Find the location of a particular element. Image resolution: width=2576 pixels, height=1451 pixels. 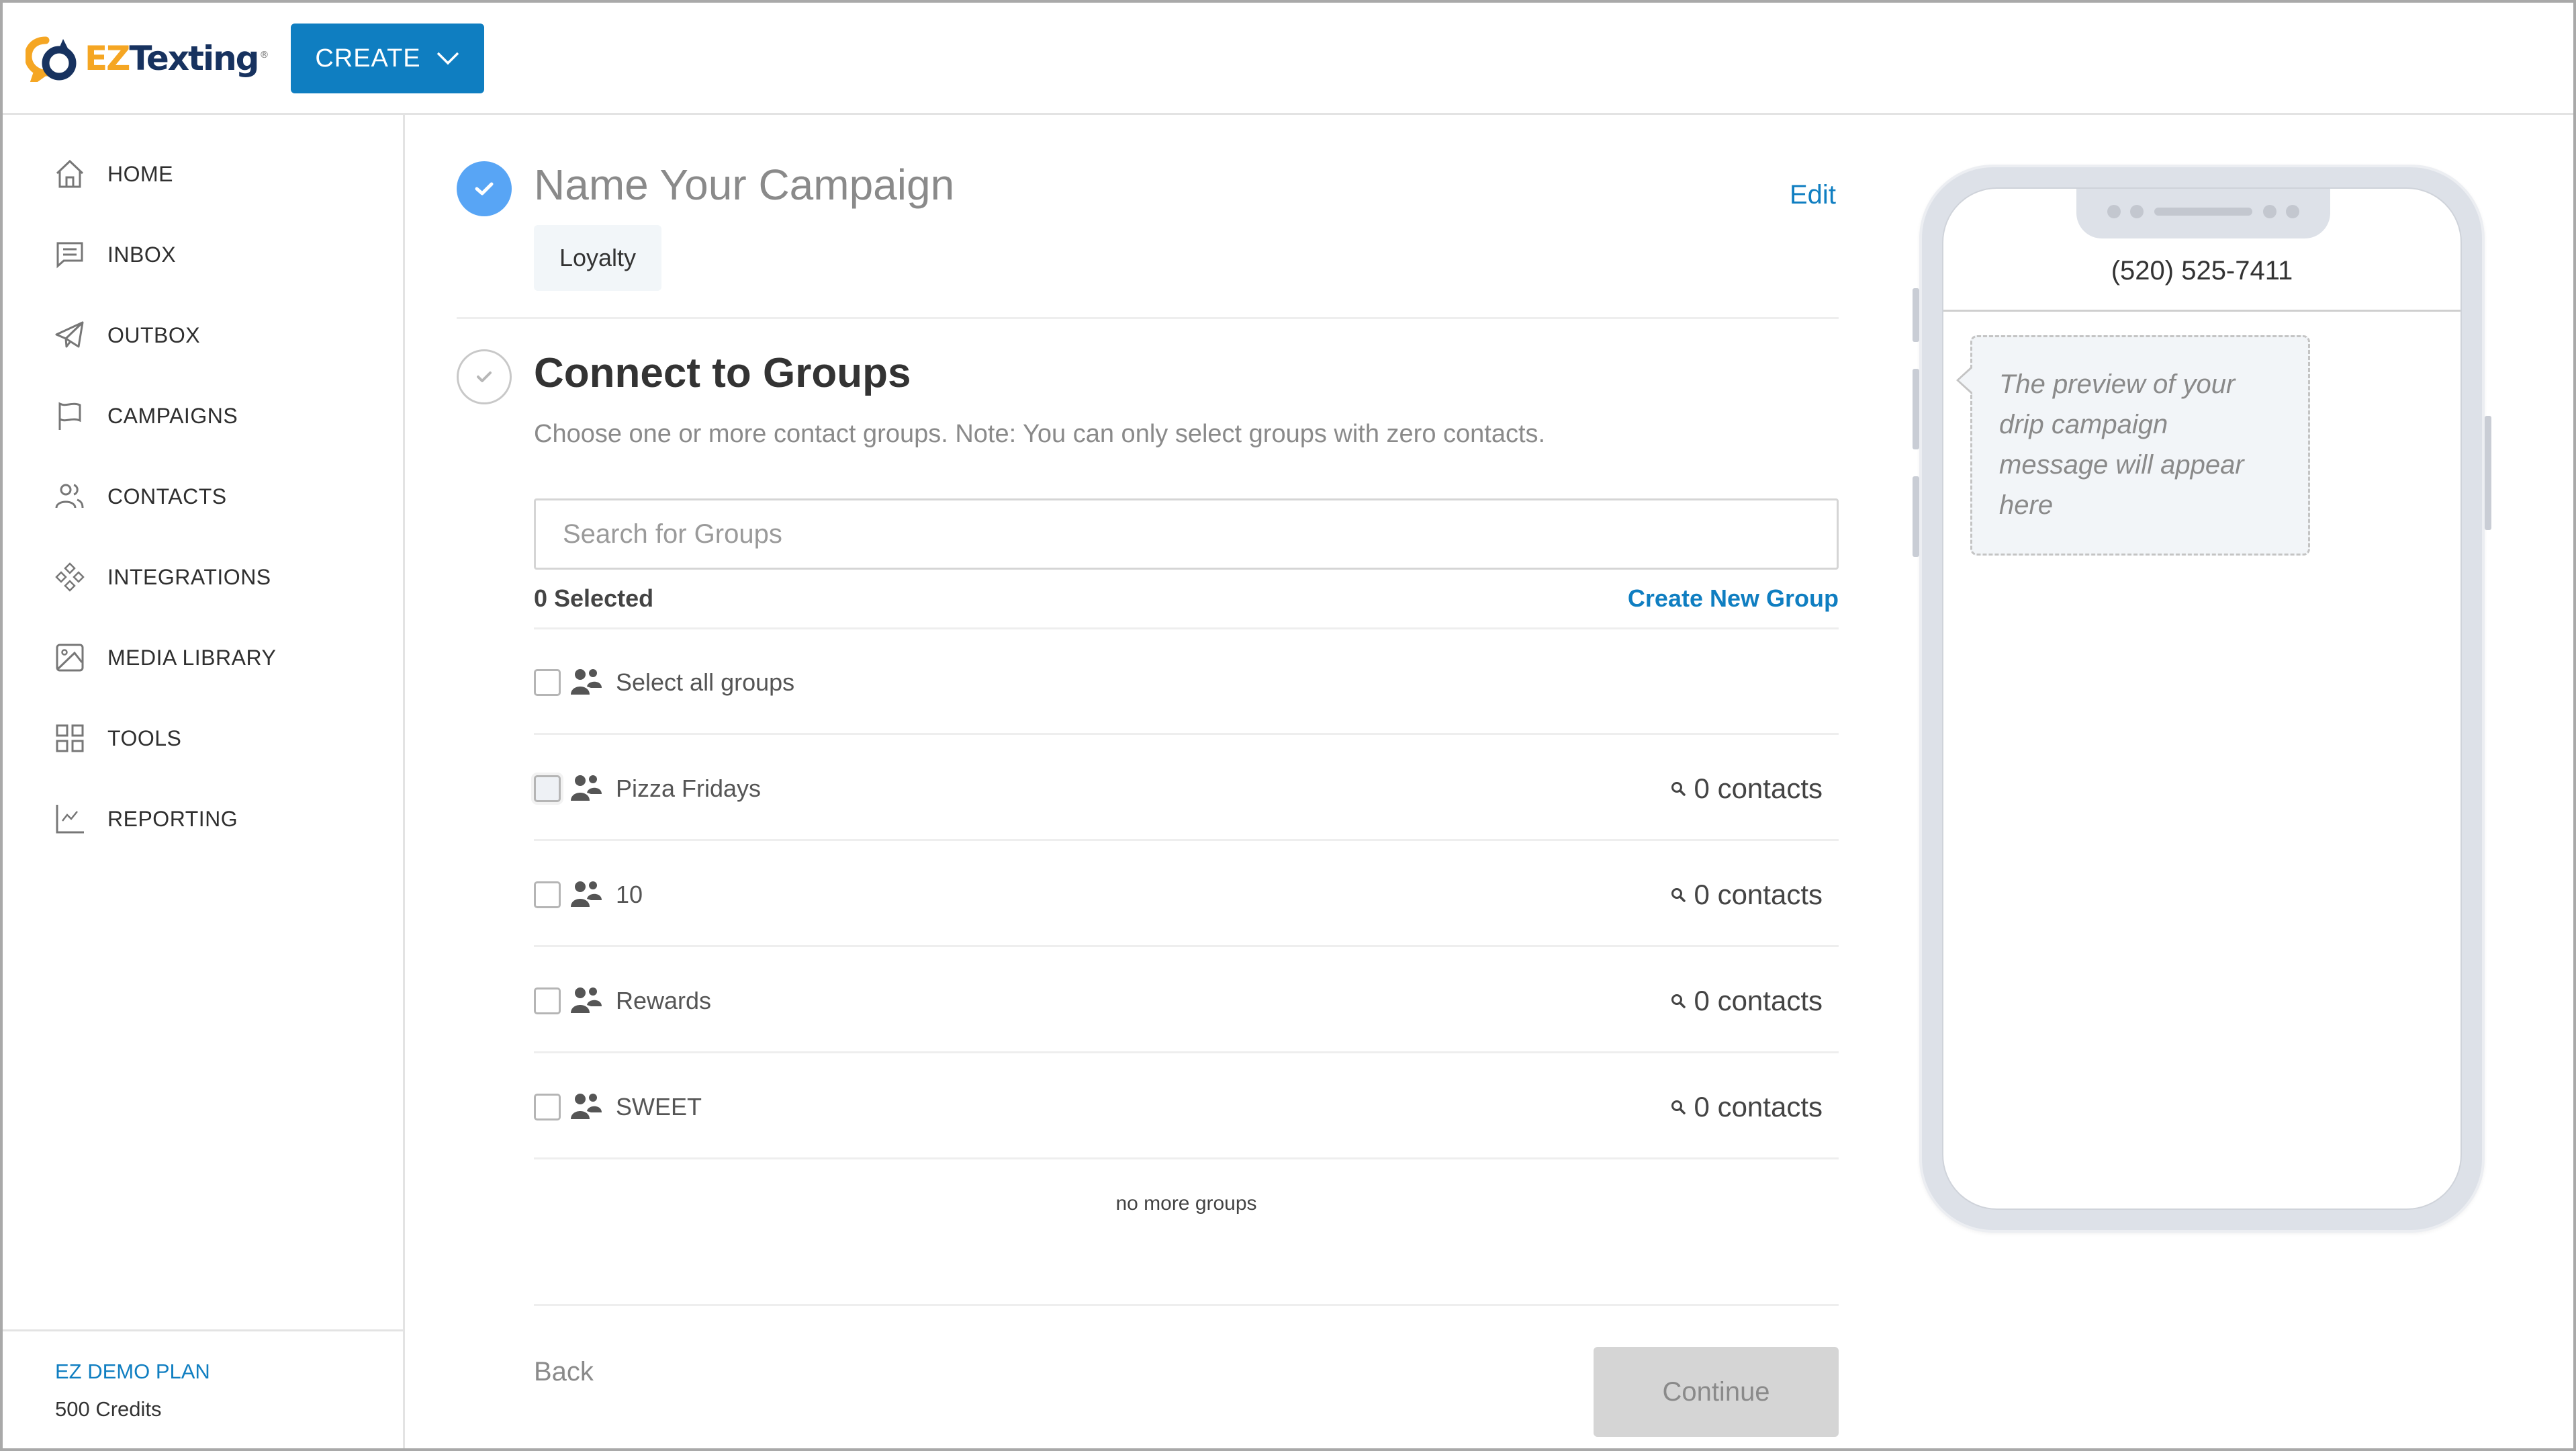

home-icon is located at coordinates (70, 174).